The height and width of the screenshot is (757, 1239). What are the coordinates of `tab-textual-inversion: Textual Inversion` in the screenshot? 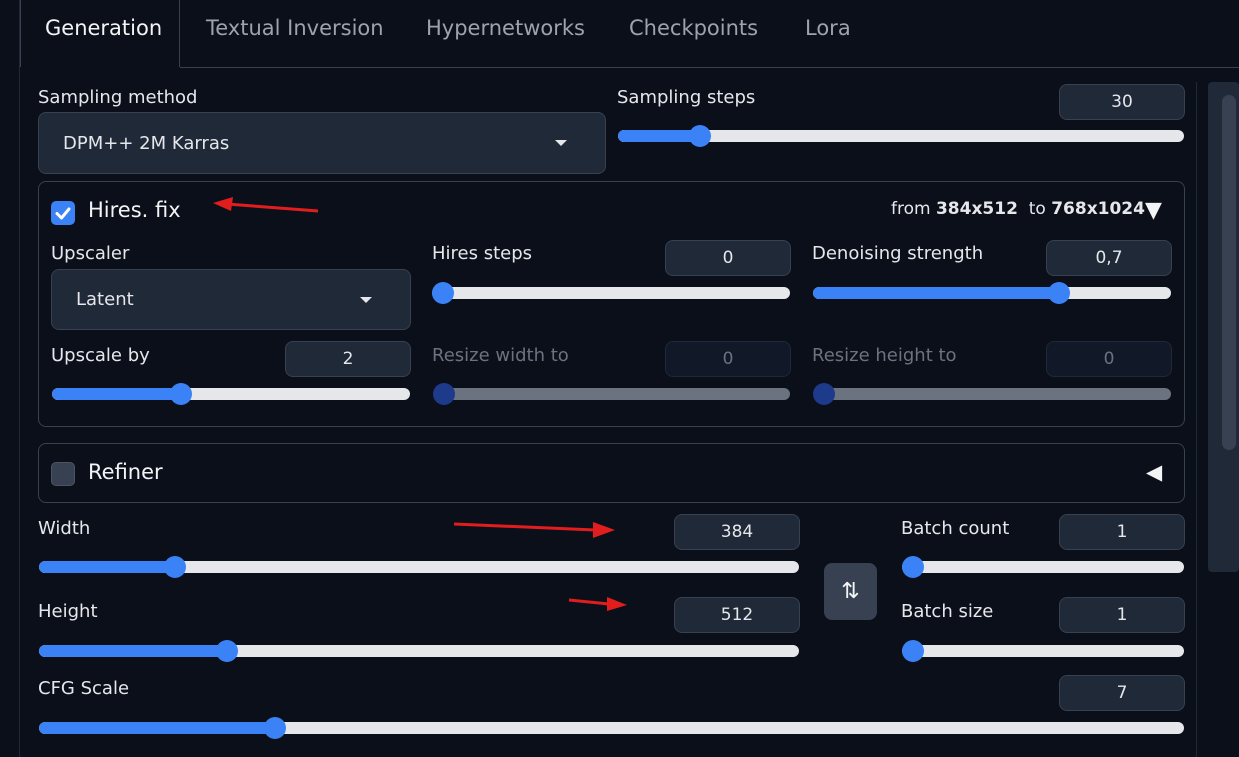 It's located at (295, 33).